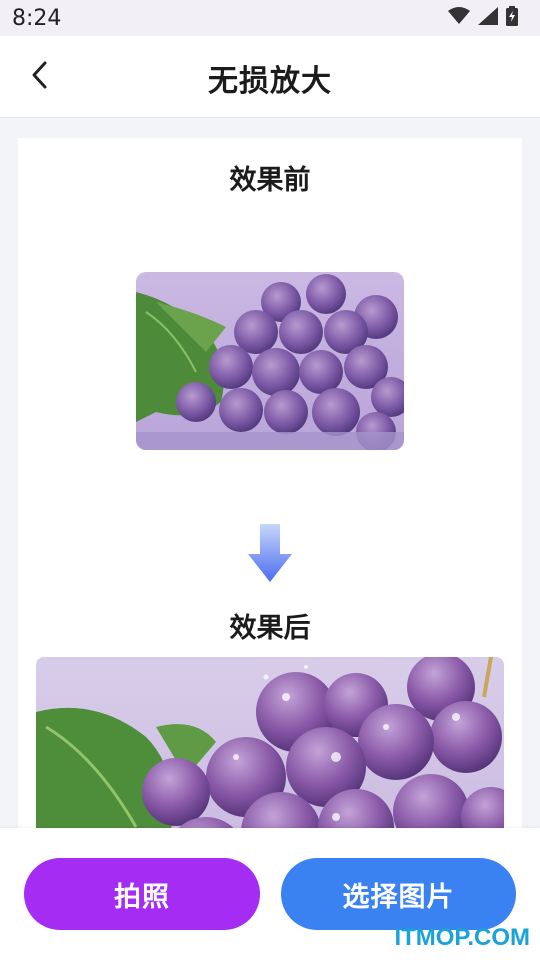  Describe the element at coordinates (398, 894) in the screenshot. I see `choose-image-button: 选择图片` at that location.